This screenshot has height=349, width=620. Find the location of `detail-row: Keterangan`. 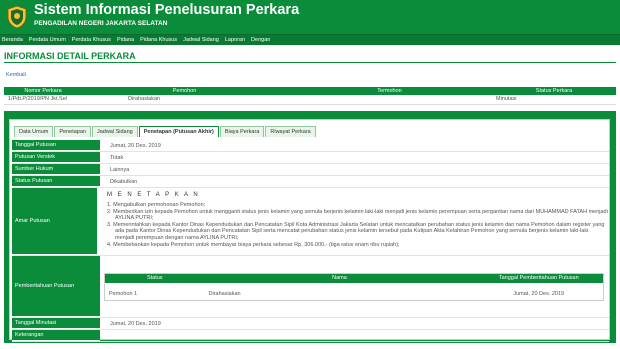

detail-row: Keterangan is located at coordinates (310, 336).